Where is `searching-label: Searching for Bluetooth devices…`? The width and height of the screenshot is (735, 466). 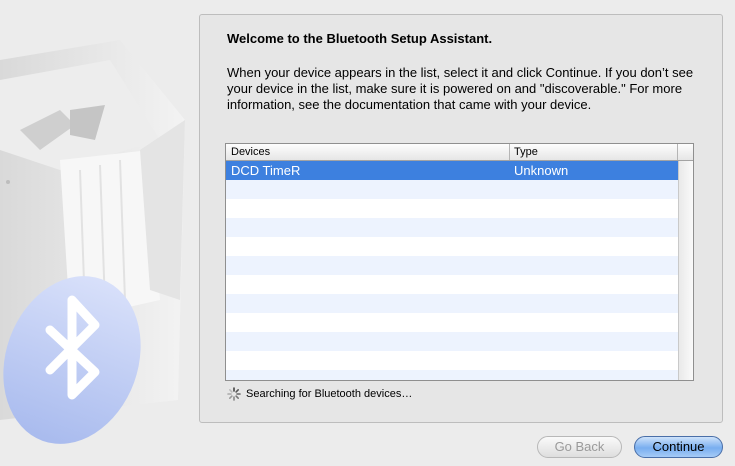
searching-label: Searching for Bluetooth devices… is located at coordinates (329, 394).